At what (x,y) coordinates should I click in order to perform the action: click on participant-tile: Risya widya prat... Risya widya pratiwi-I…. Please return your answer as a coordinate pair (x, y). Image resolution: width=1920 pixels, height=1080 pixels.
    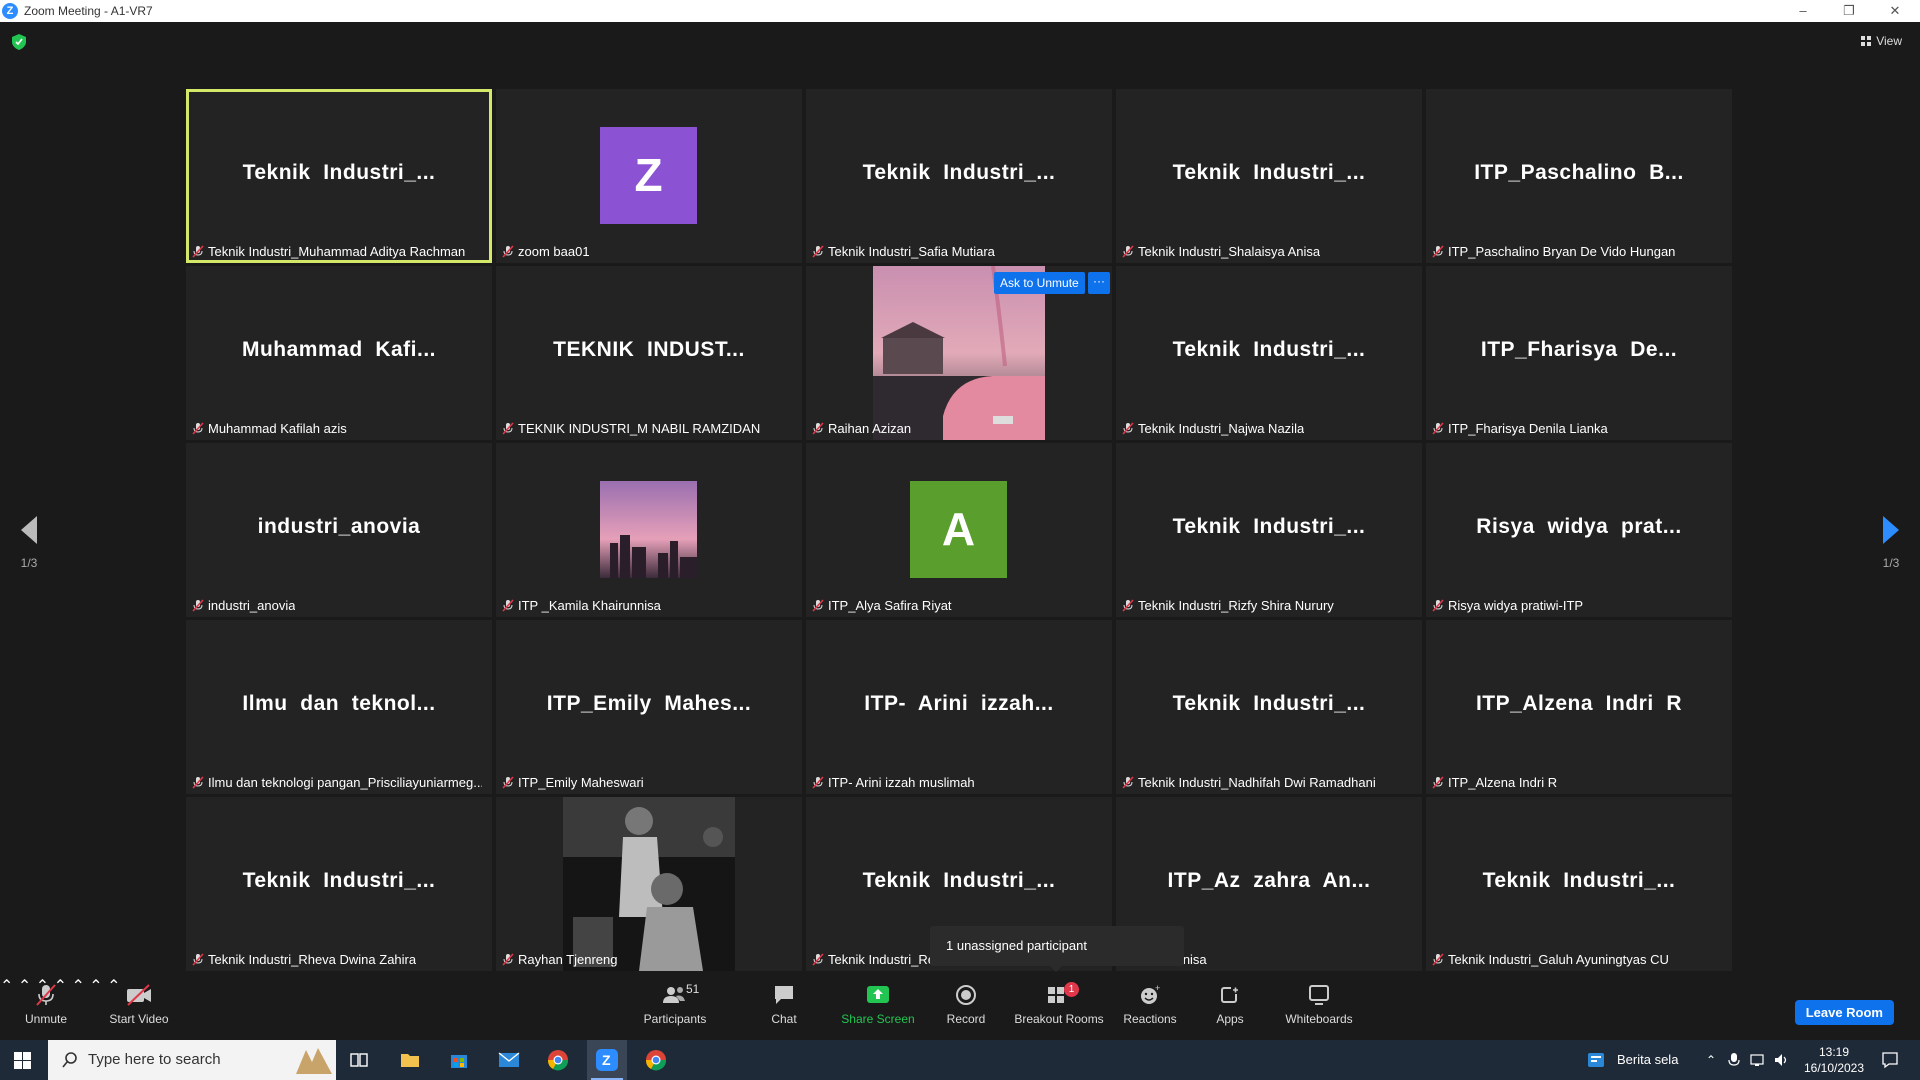
    Looking at the image, I should click on (1579, 530).